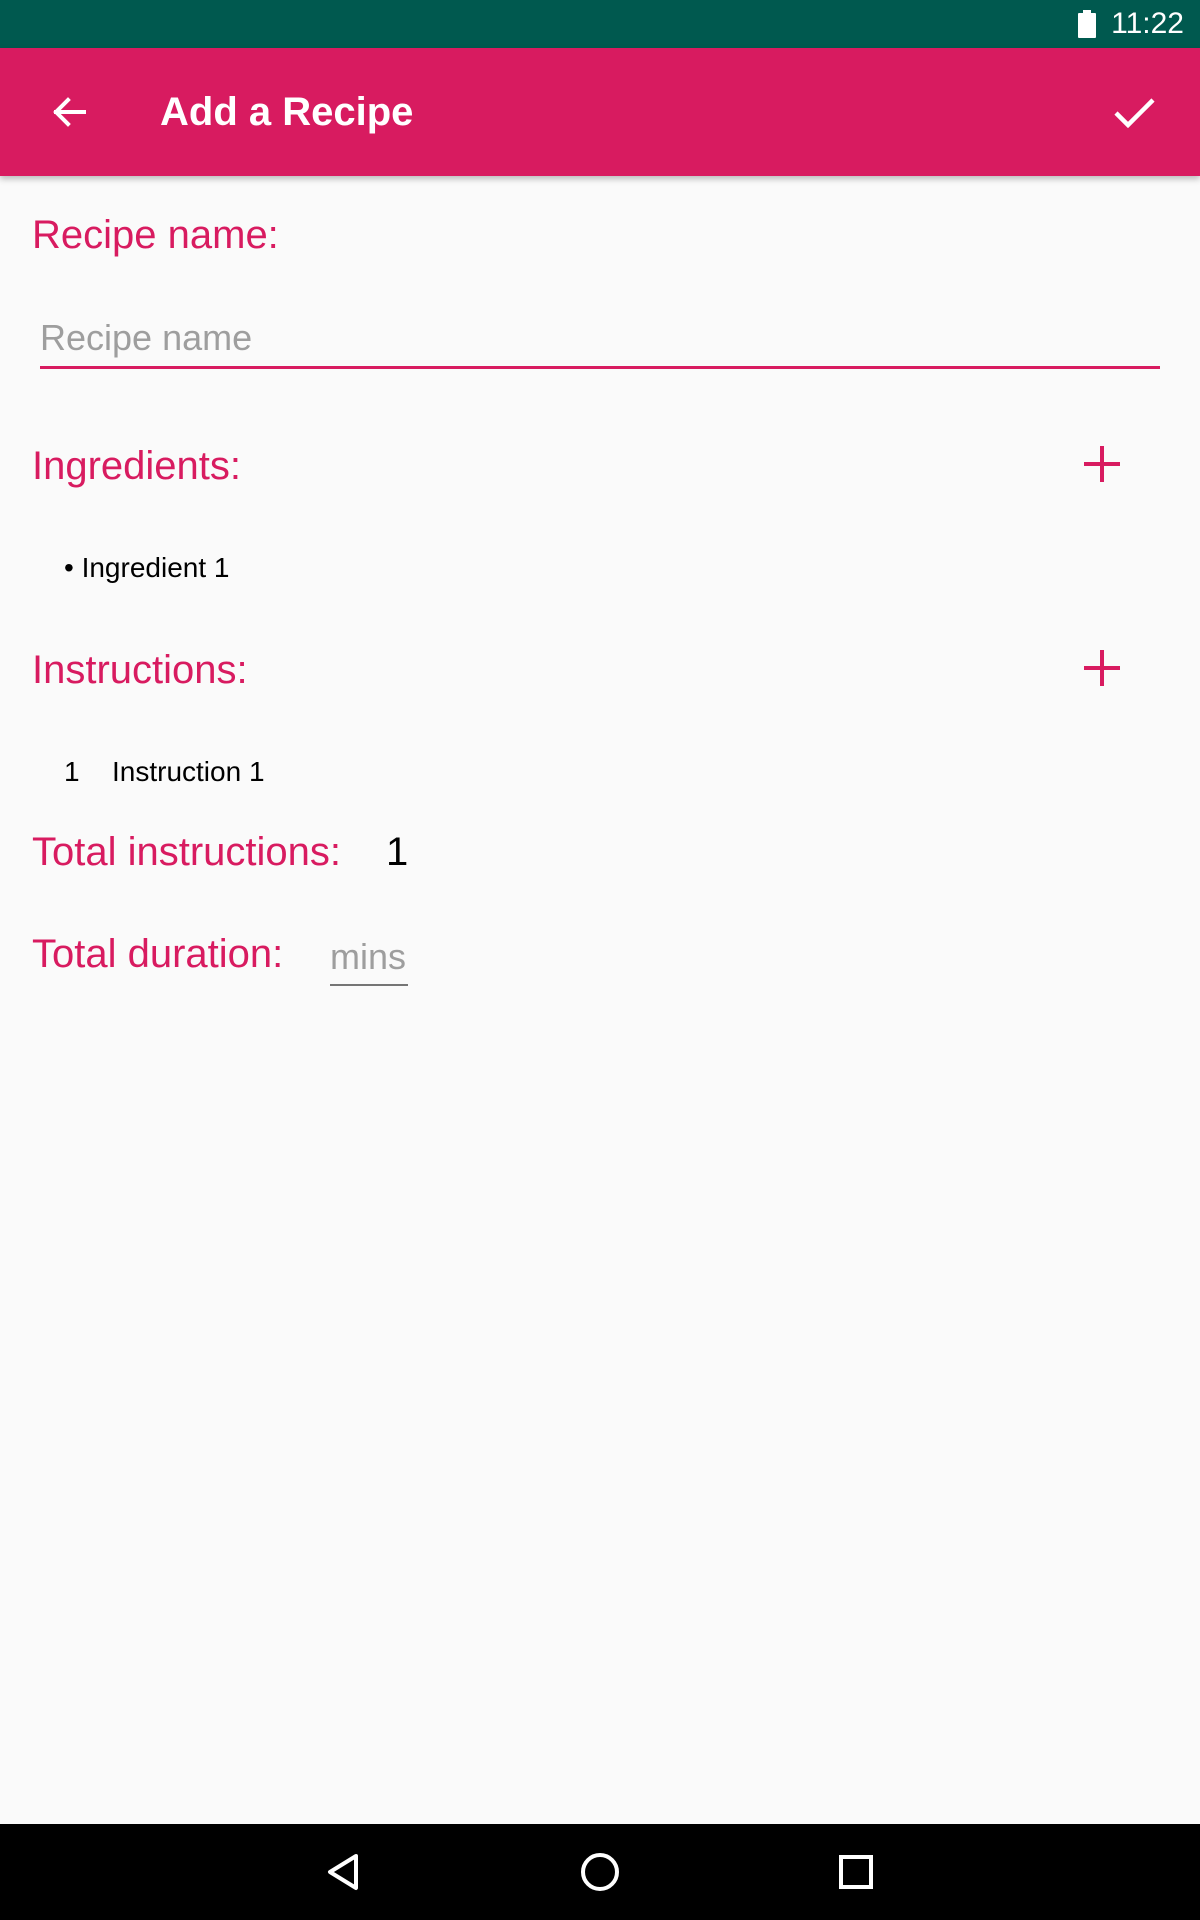 The height and width of the screenshot is (1920, 1200). I want to click on page-title: Add a Recipe, so click(287, 112).